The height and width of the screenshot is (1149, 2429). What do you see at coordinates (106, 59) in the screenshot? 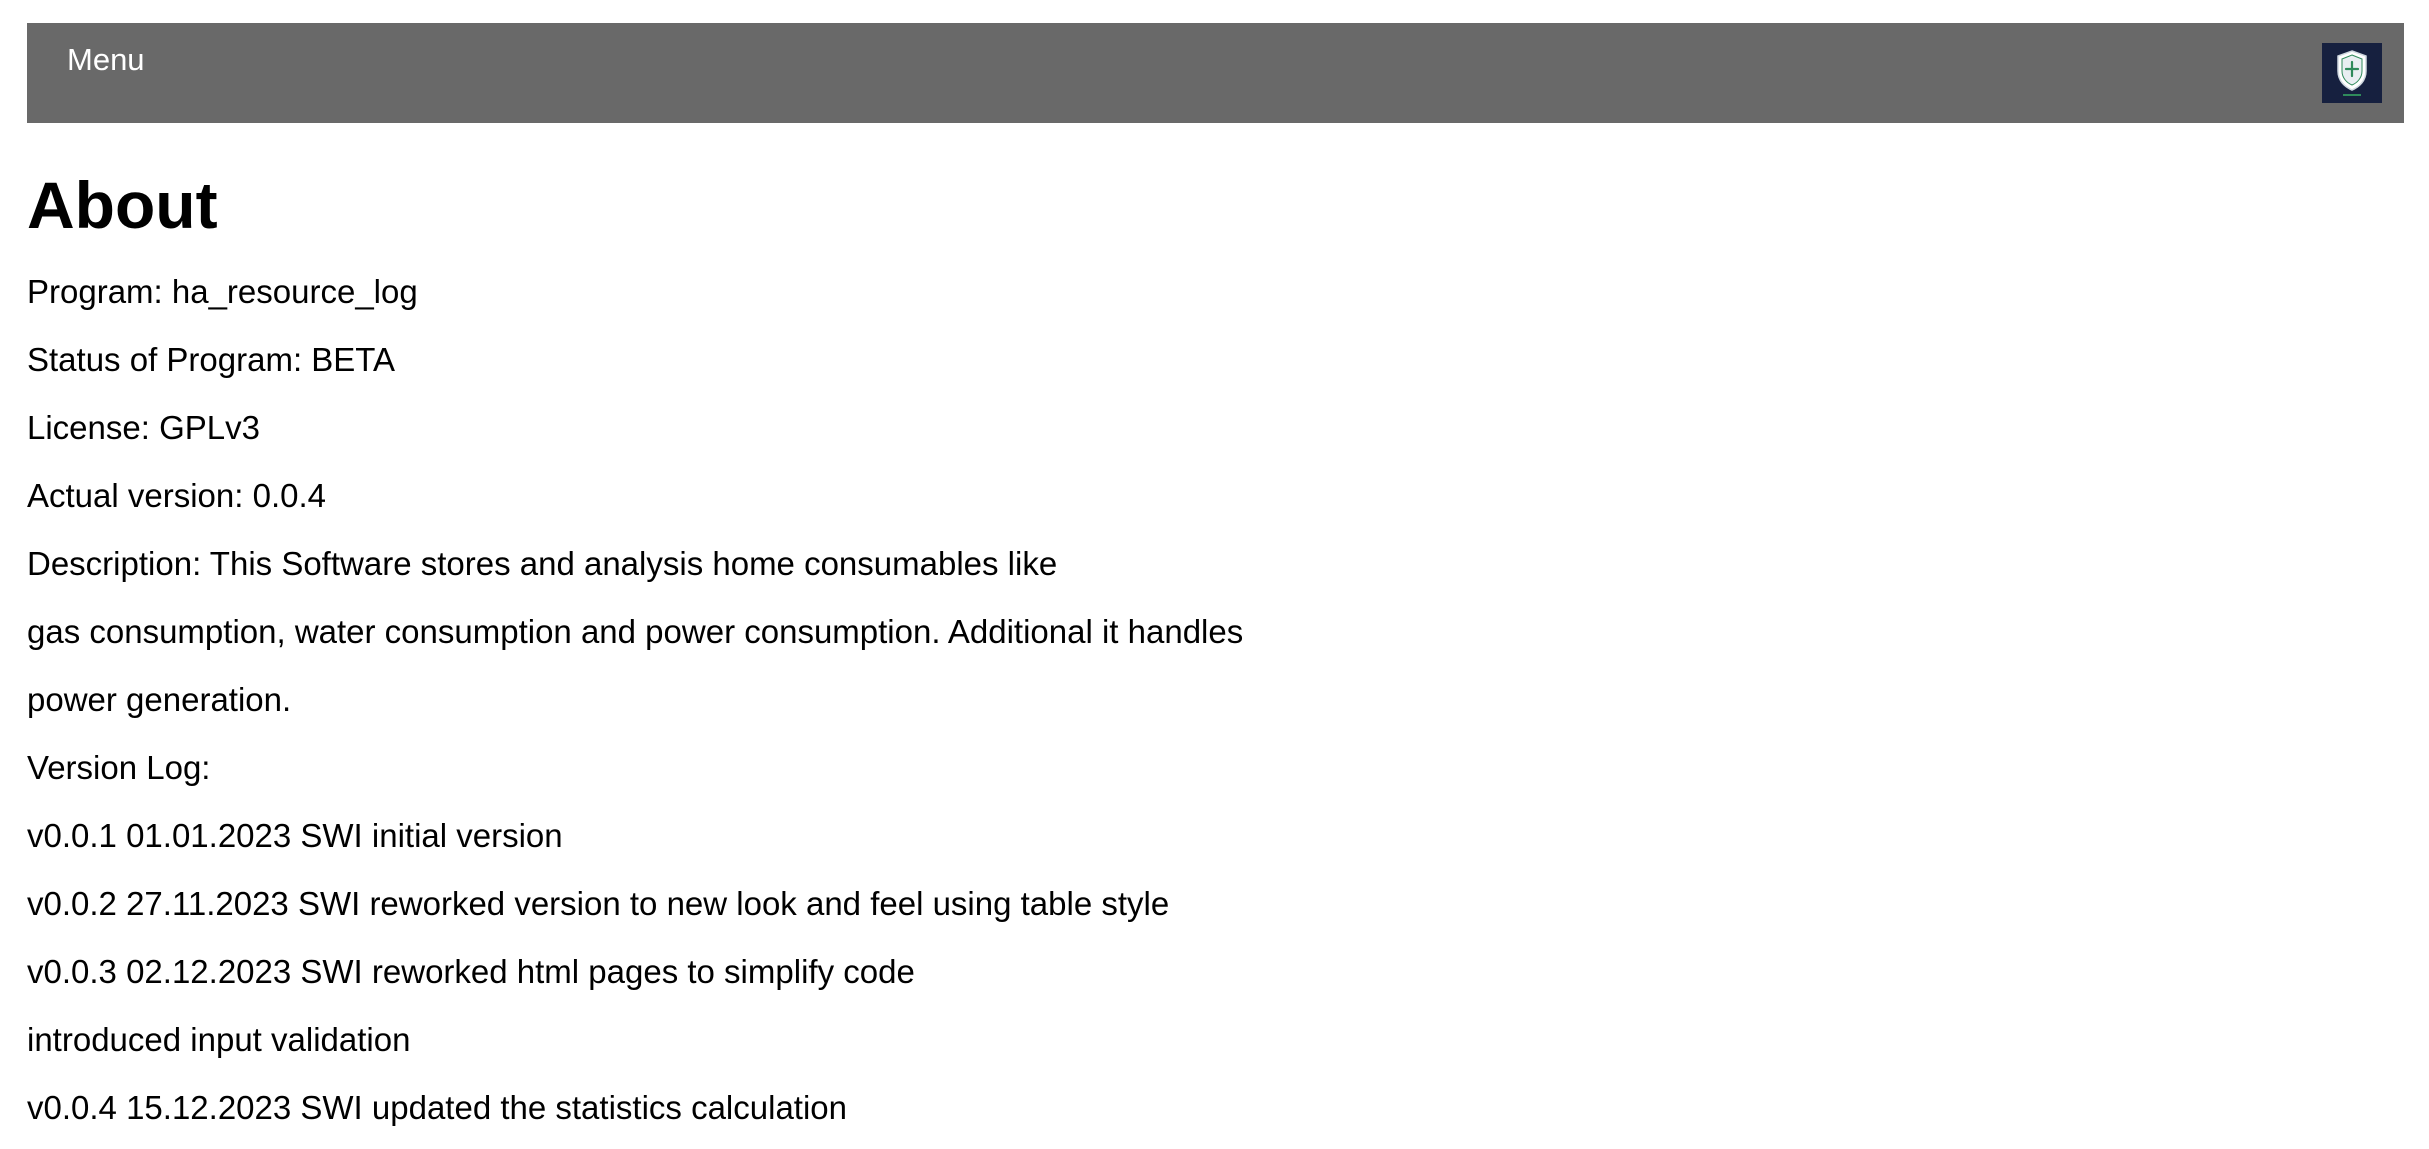
I see `menu-button: Menu` at bounding box center [106, 59].